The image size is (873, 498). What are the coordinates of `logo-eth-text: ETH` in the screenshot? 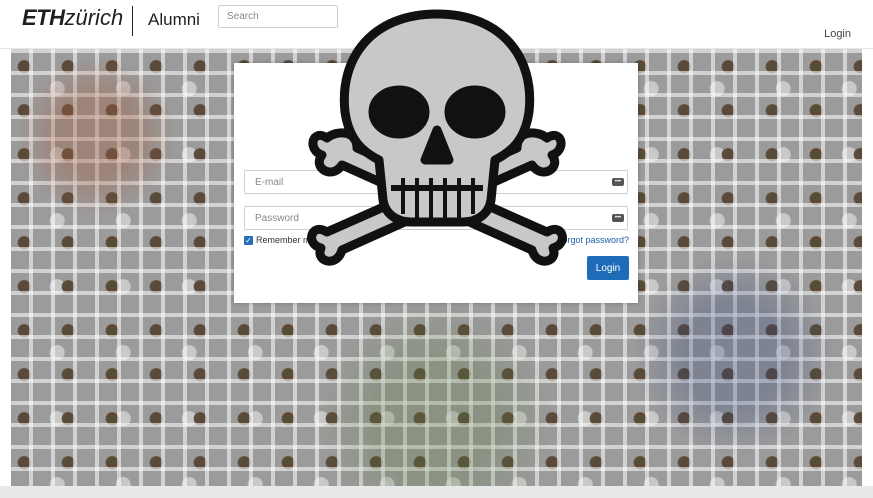 It's located at (43, 17).